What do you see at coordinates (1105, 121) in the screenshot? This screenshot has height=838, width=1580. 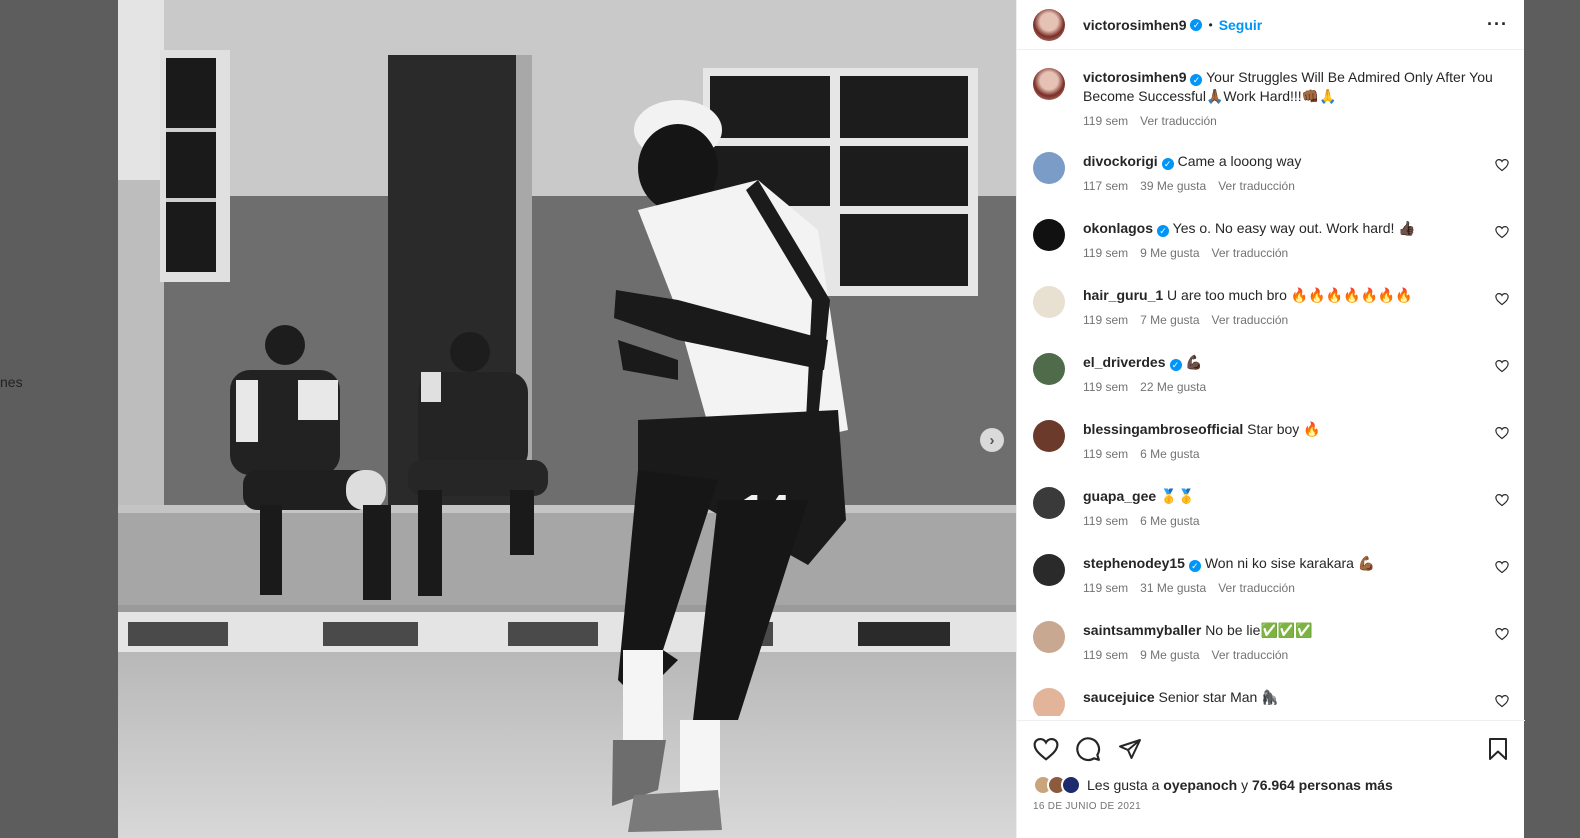 I see `caption-time: 119 sem` at bounding box center [1105, 121].